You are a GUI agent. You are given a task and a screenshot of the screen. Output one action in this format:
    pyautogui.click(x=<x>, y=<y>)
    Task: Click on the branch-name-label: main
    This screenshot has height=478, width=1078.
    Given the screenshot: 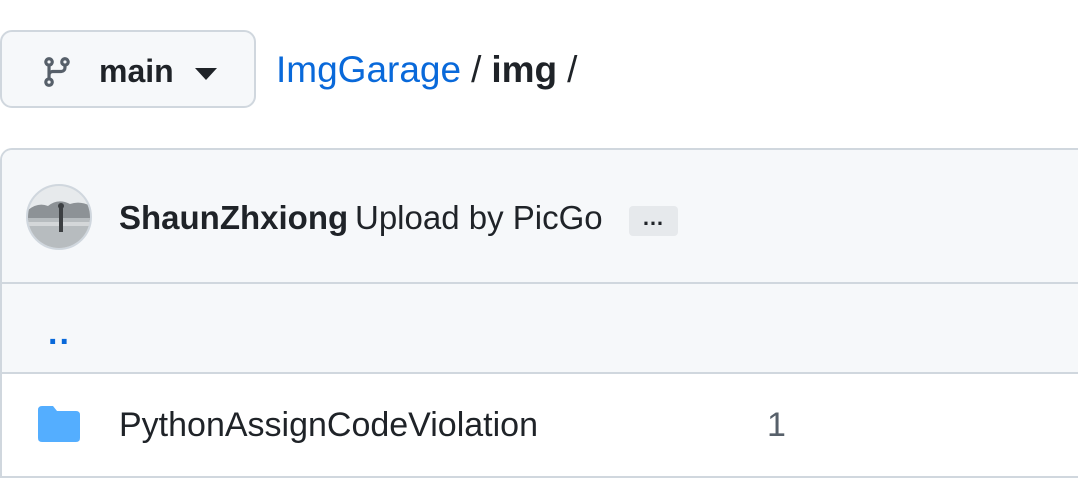 What is the action you would take?
    pyautogui.click(x=136, y=71)
    